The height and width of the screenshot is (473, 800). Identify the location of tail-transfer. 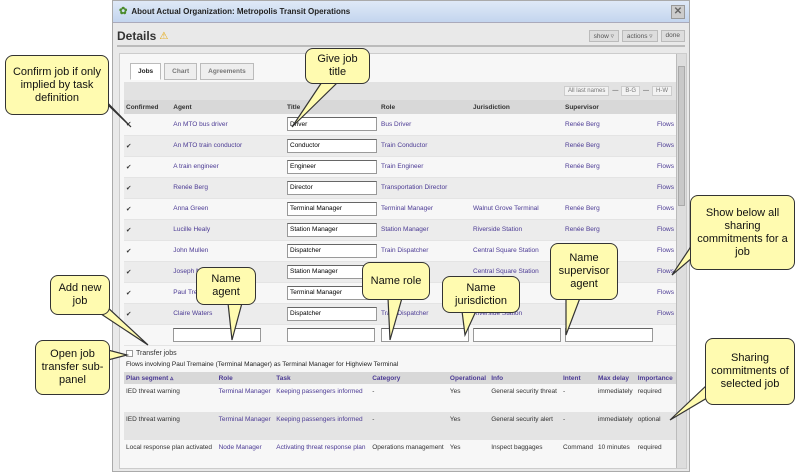
(118, 355).